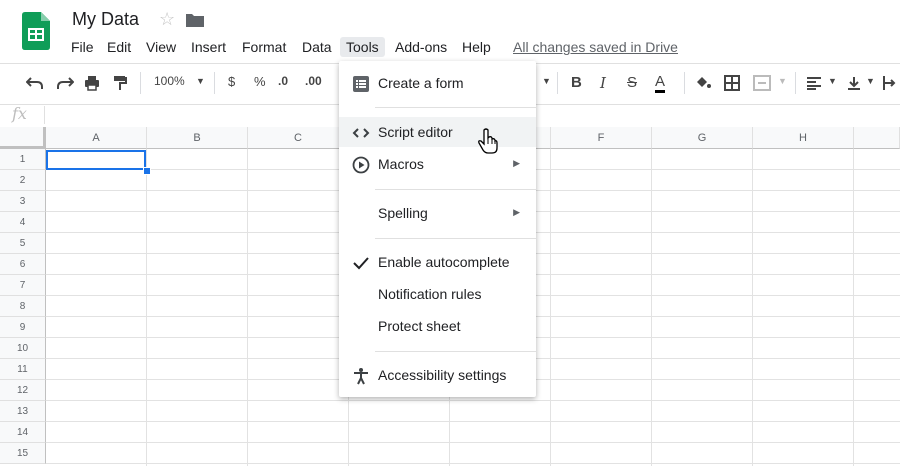  Describe the element at coordinates (419, 326) in the screenshot. I see `menu-item-label: Protect sheet` at that location.